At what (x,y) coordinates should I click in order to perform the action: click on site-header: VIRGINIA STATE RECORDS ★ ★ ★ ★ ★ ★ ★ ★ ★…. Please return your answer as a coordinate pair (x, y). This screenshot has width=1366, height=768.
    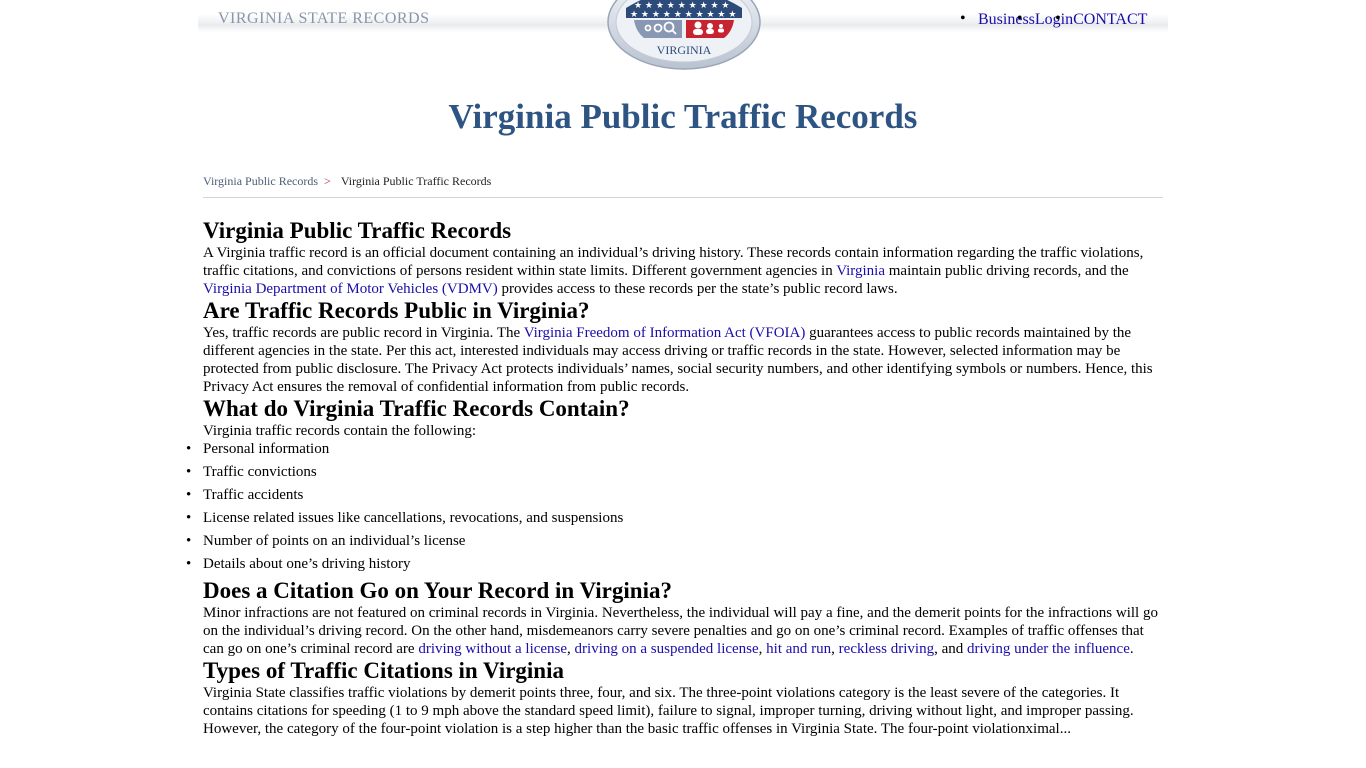
    Looking at the image, I should click on (683, 35).